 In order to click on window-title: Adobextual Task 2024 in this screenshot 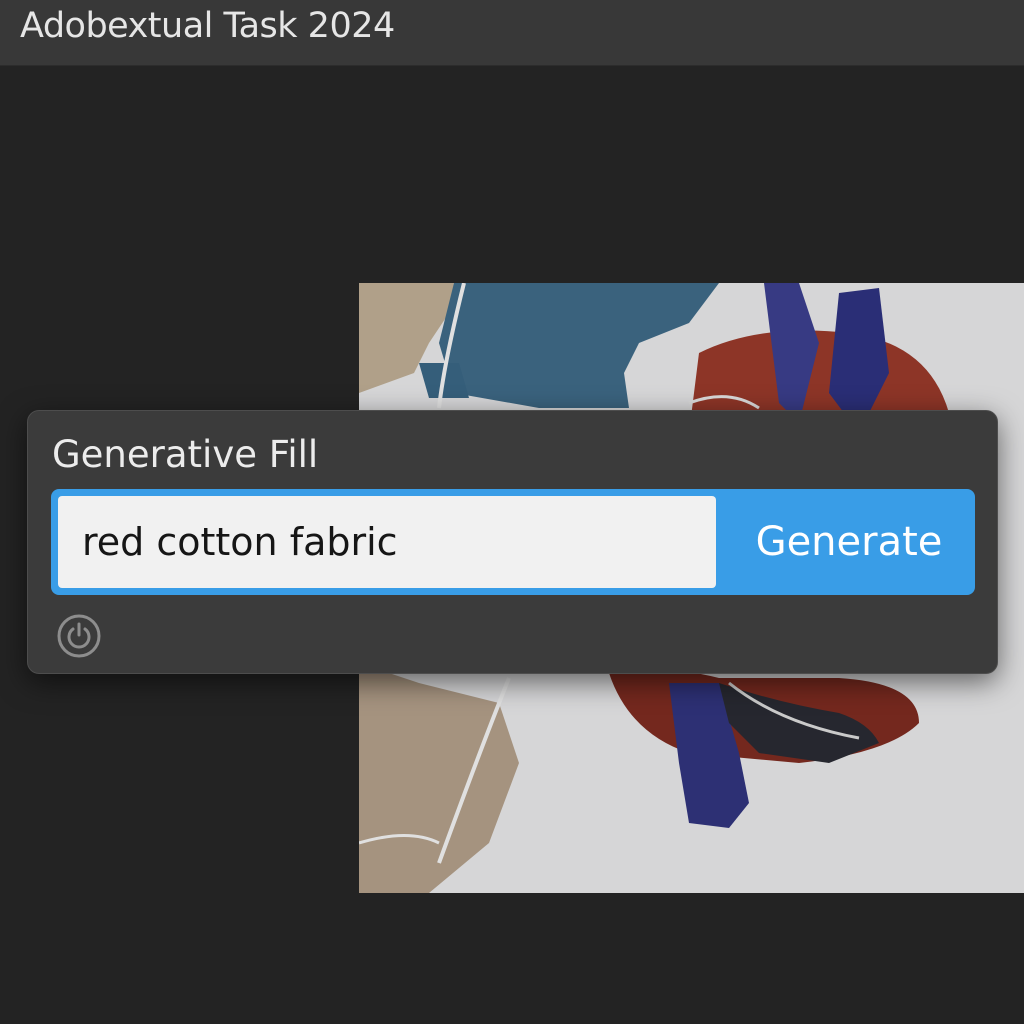, I will do `click(207, 26)`.